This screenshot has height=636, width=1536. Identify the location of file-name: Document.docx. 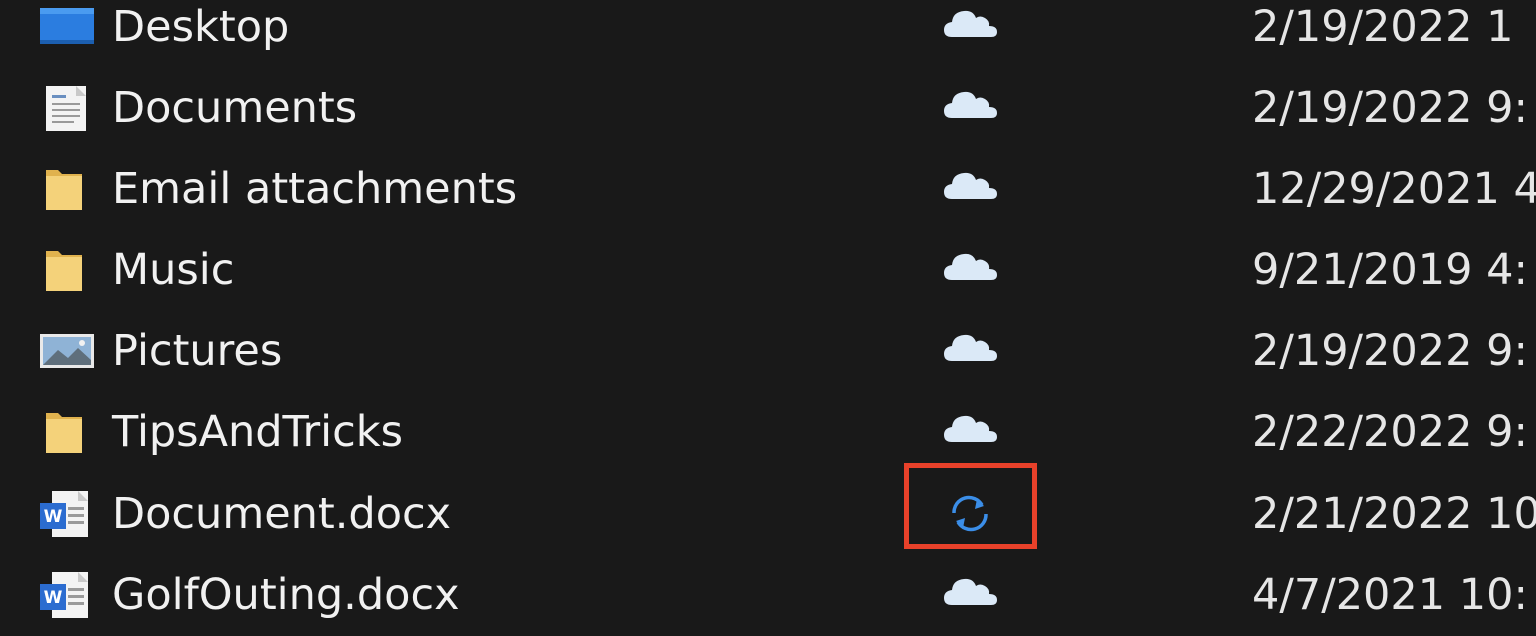
(281, 514).